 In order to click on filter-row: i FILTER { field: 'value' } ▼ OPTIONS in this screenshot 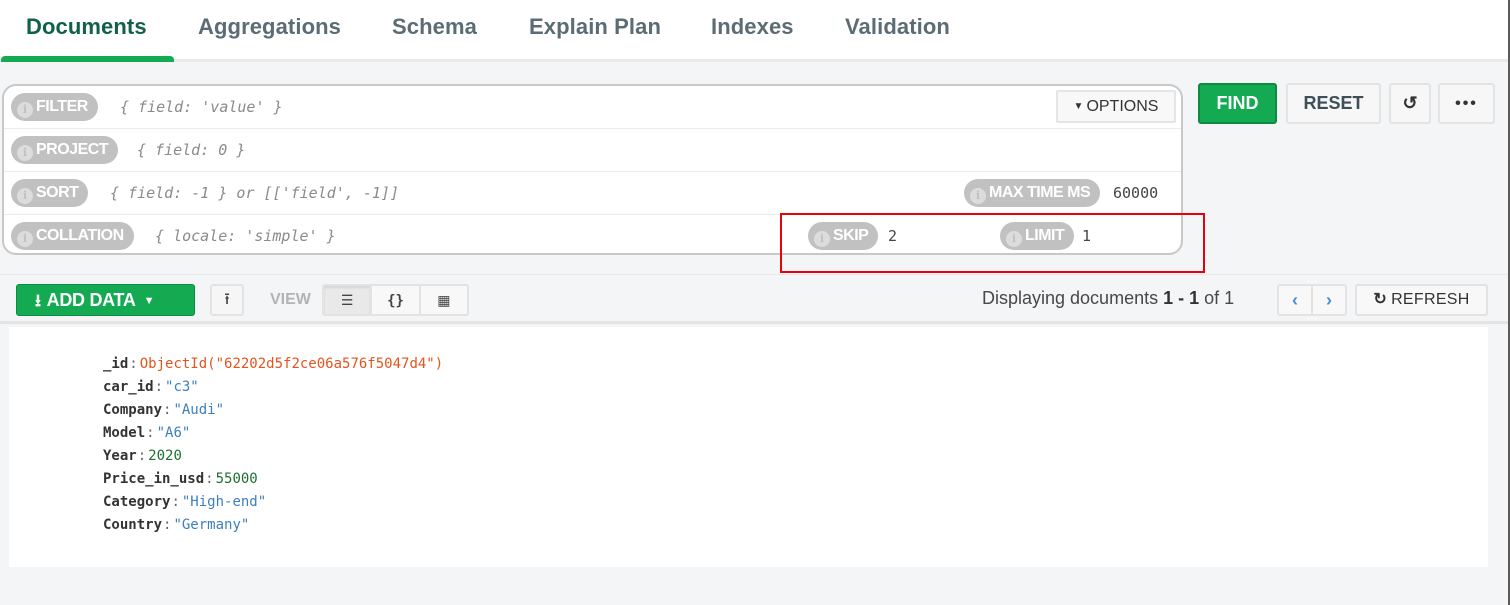, I will do `click(592, 107)`.